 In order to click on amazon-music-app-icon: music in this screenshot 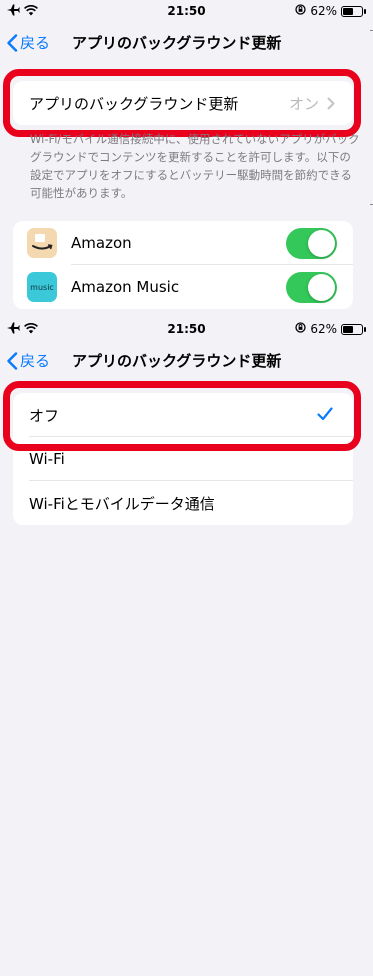, I will do `click(42, 287)`.